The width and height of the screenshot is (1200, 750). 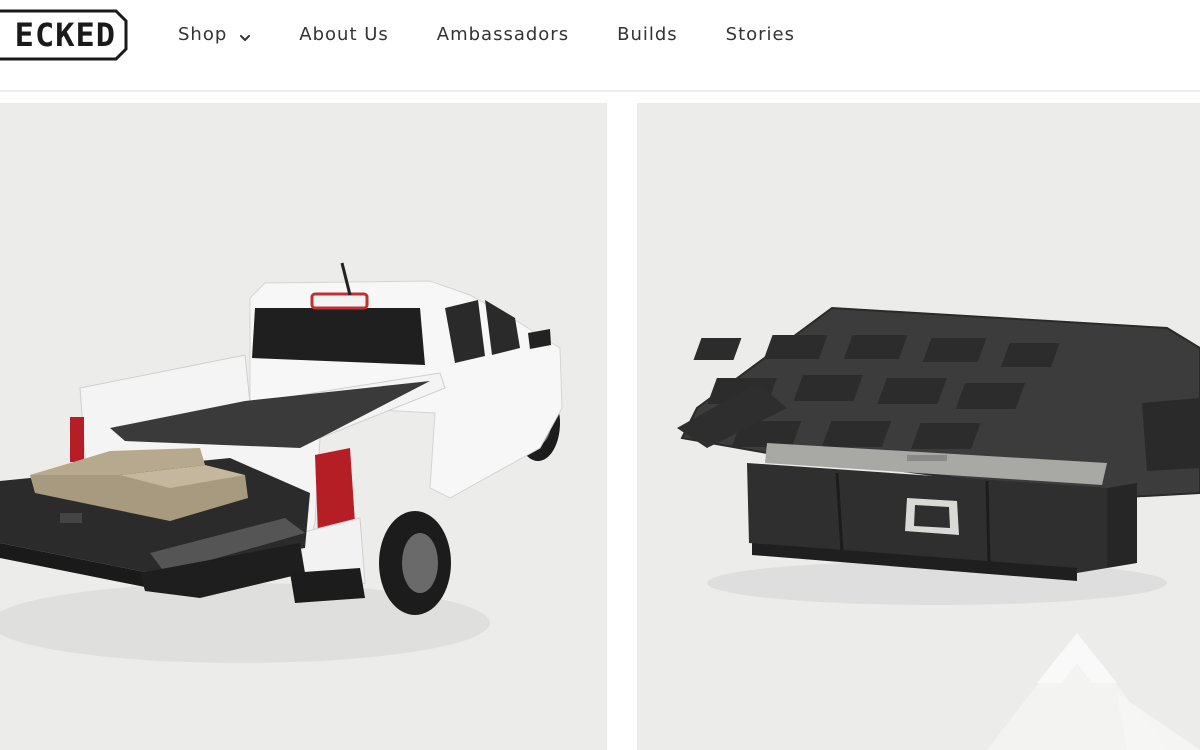 I want to click on logo-text: ECKED, so click(x=65, y=35).